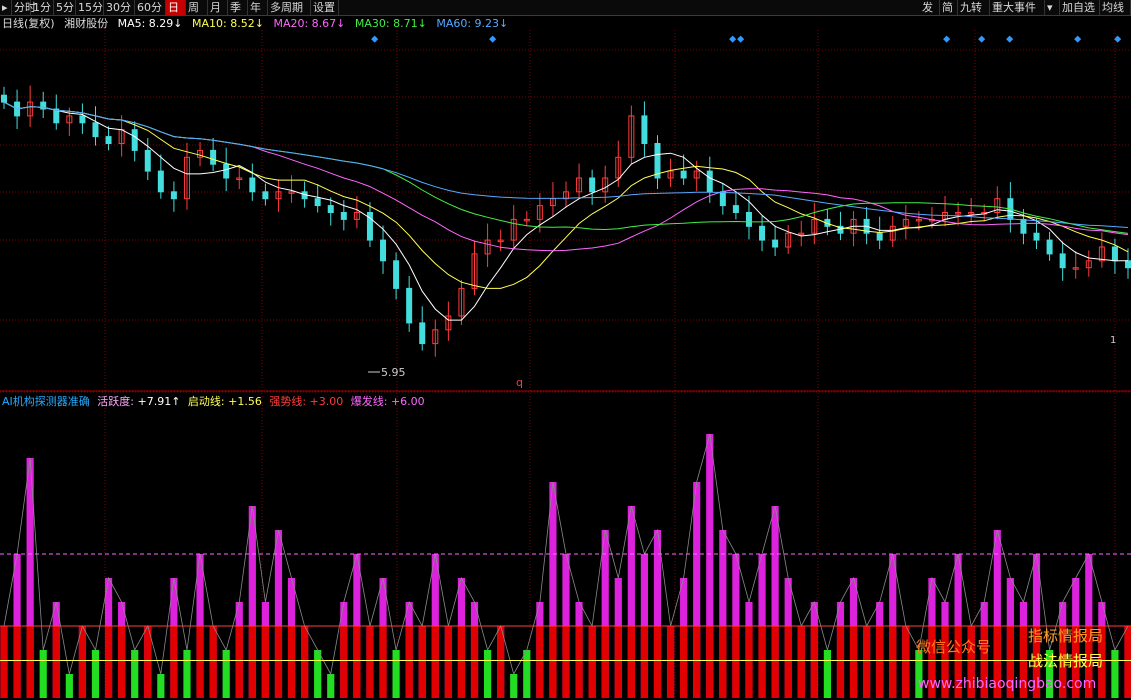 The image size is (1131, 700). I want to click on ma30-label: MA30: 8.71↓, so click(390, 23).